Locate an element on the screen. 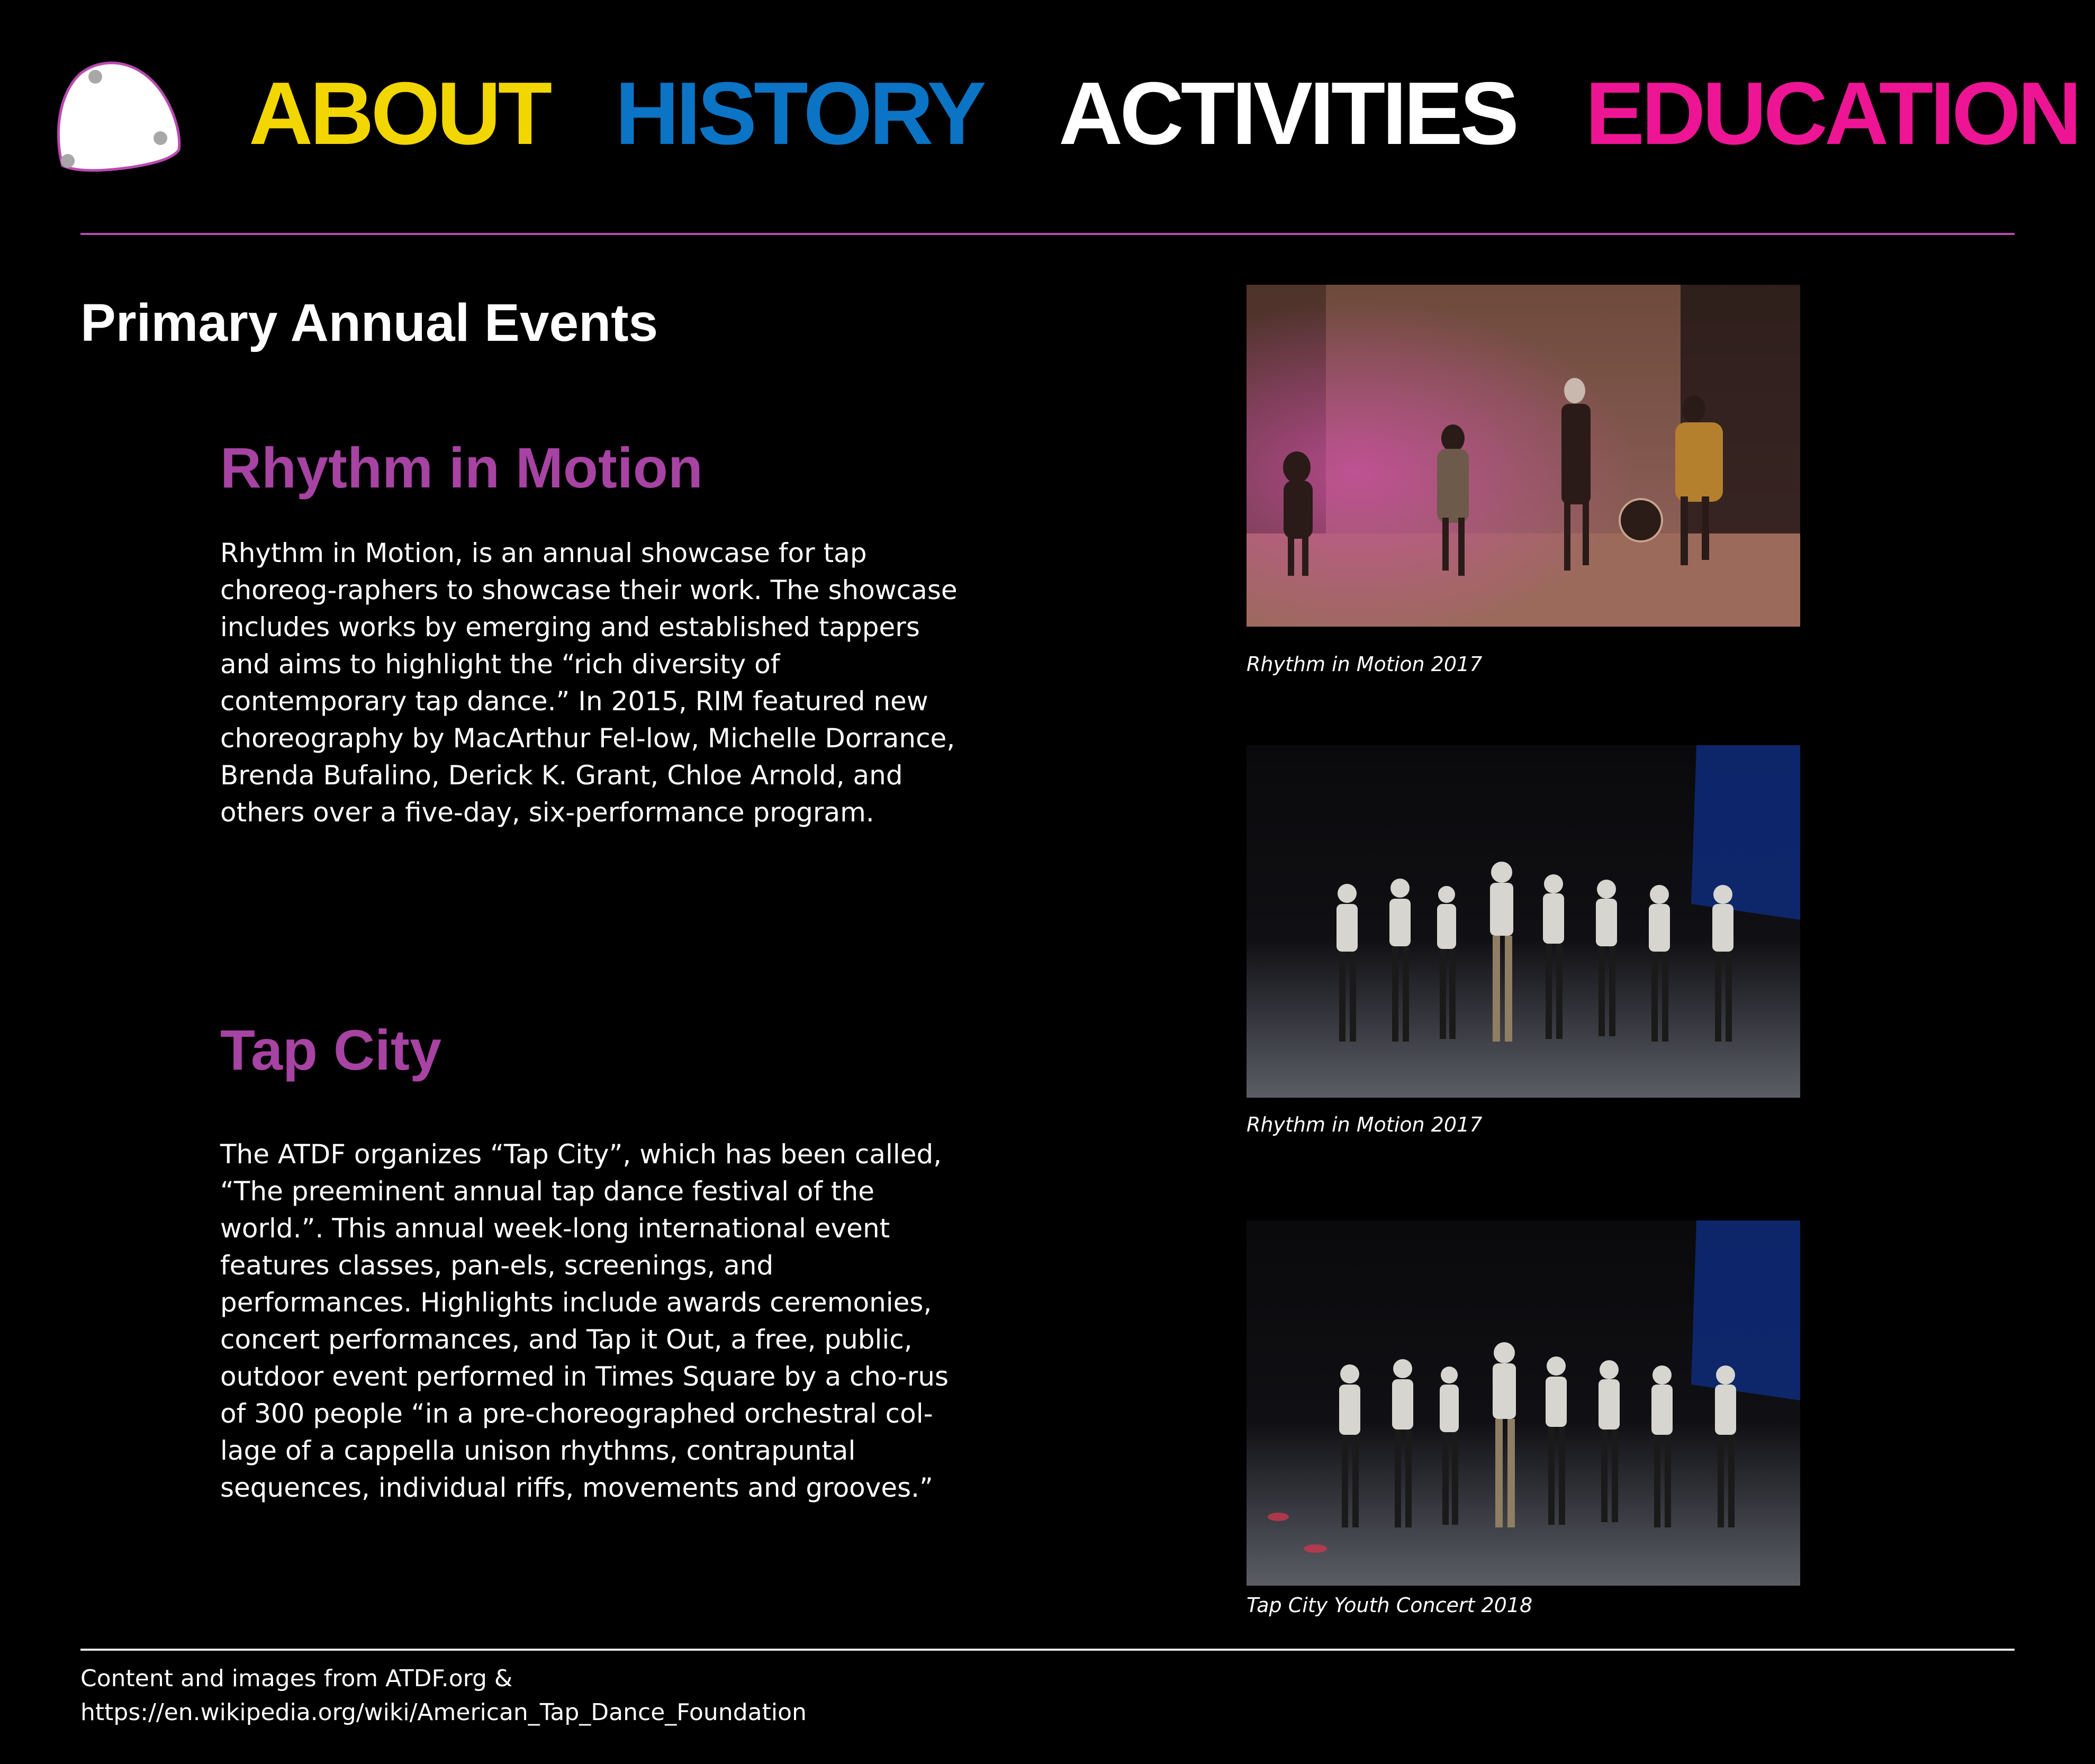 This screenshot has height=1764, width=2095. page-title: Primary Annual Events is located at coordinates (369, 322).